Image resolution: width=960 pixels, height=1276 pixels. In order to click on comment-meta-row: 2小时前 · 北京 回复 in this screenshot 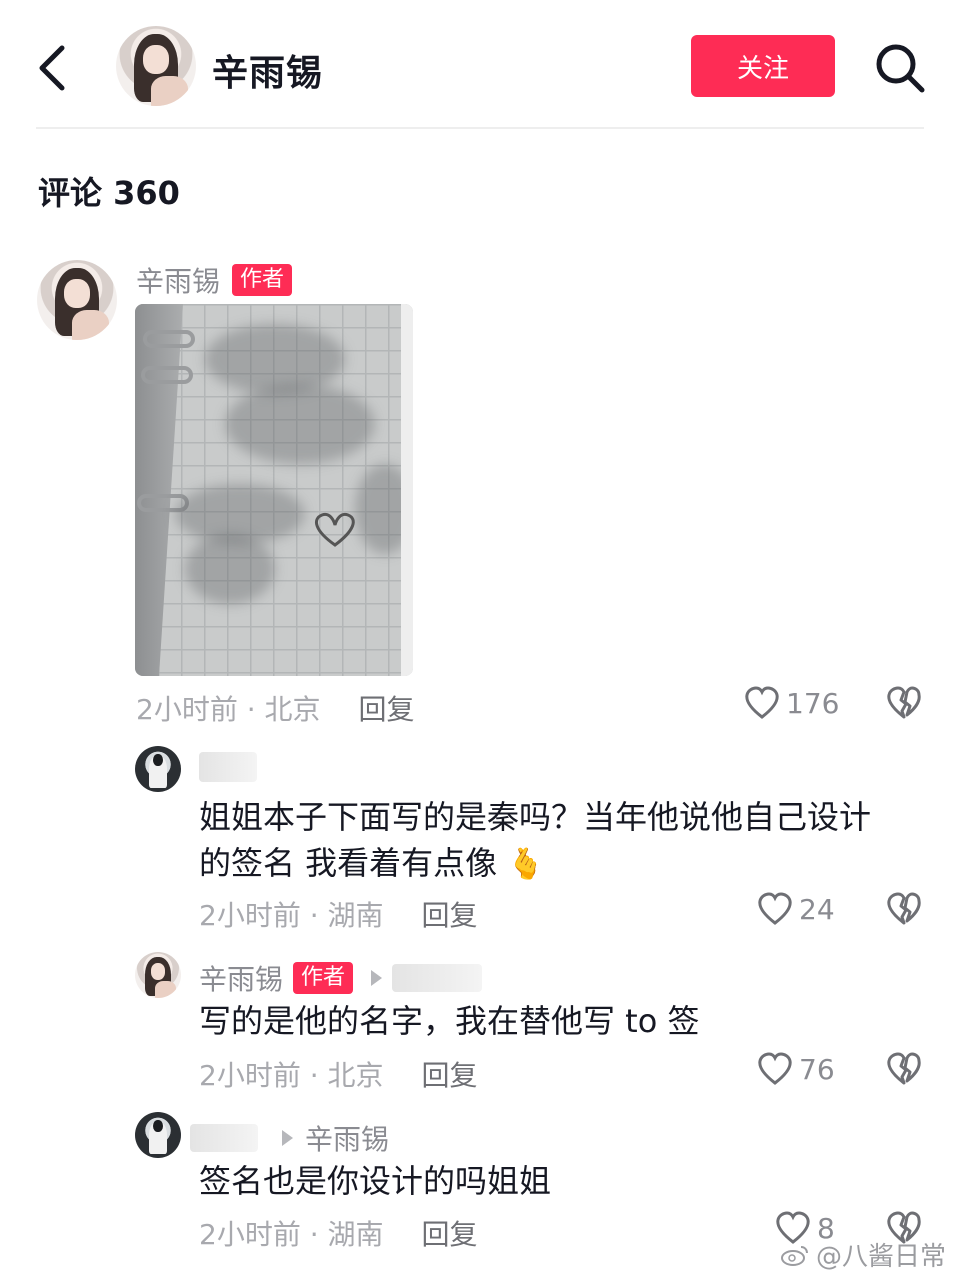, I will do `click(275, 708)`.